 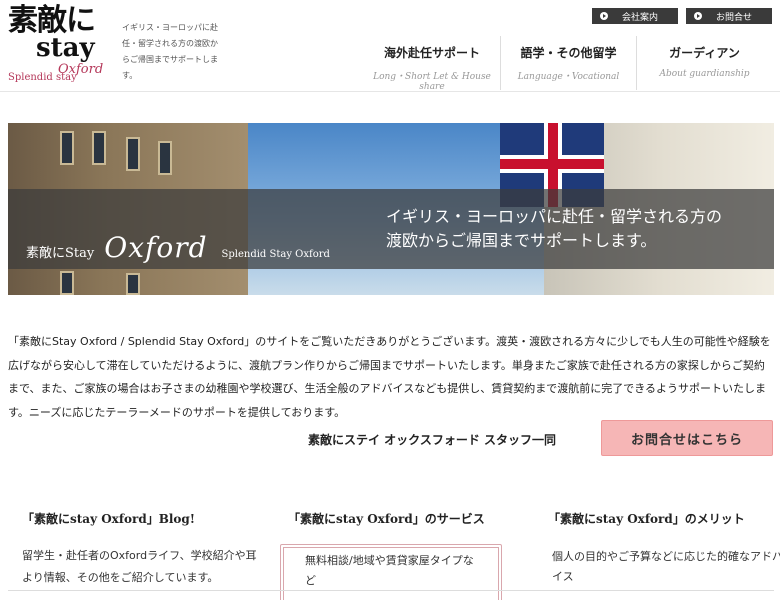 I want to click on staff-signature: 素敵にステイ オックスフォード スタッフ一同, so click(x=432, y=440).